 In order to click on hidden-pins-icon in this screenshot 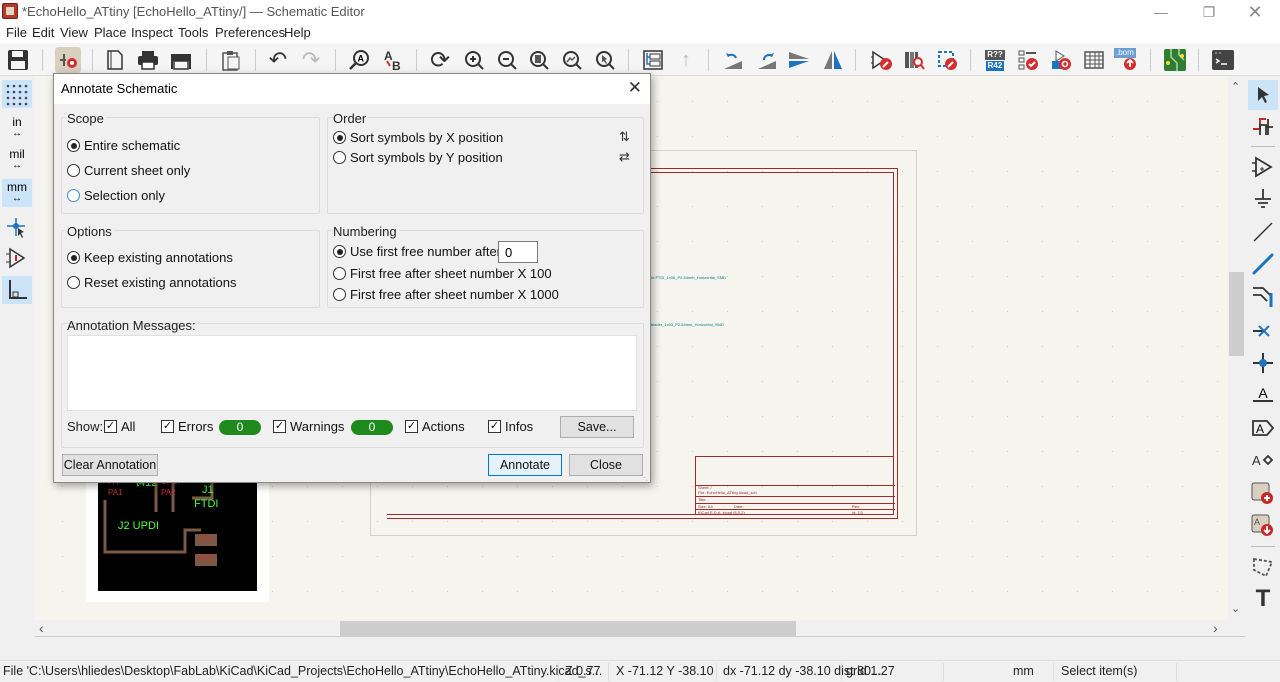, I will do `click(17, 258)`.